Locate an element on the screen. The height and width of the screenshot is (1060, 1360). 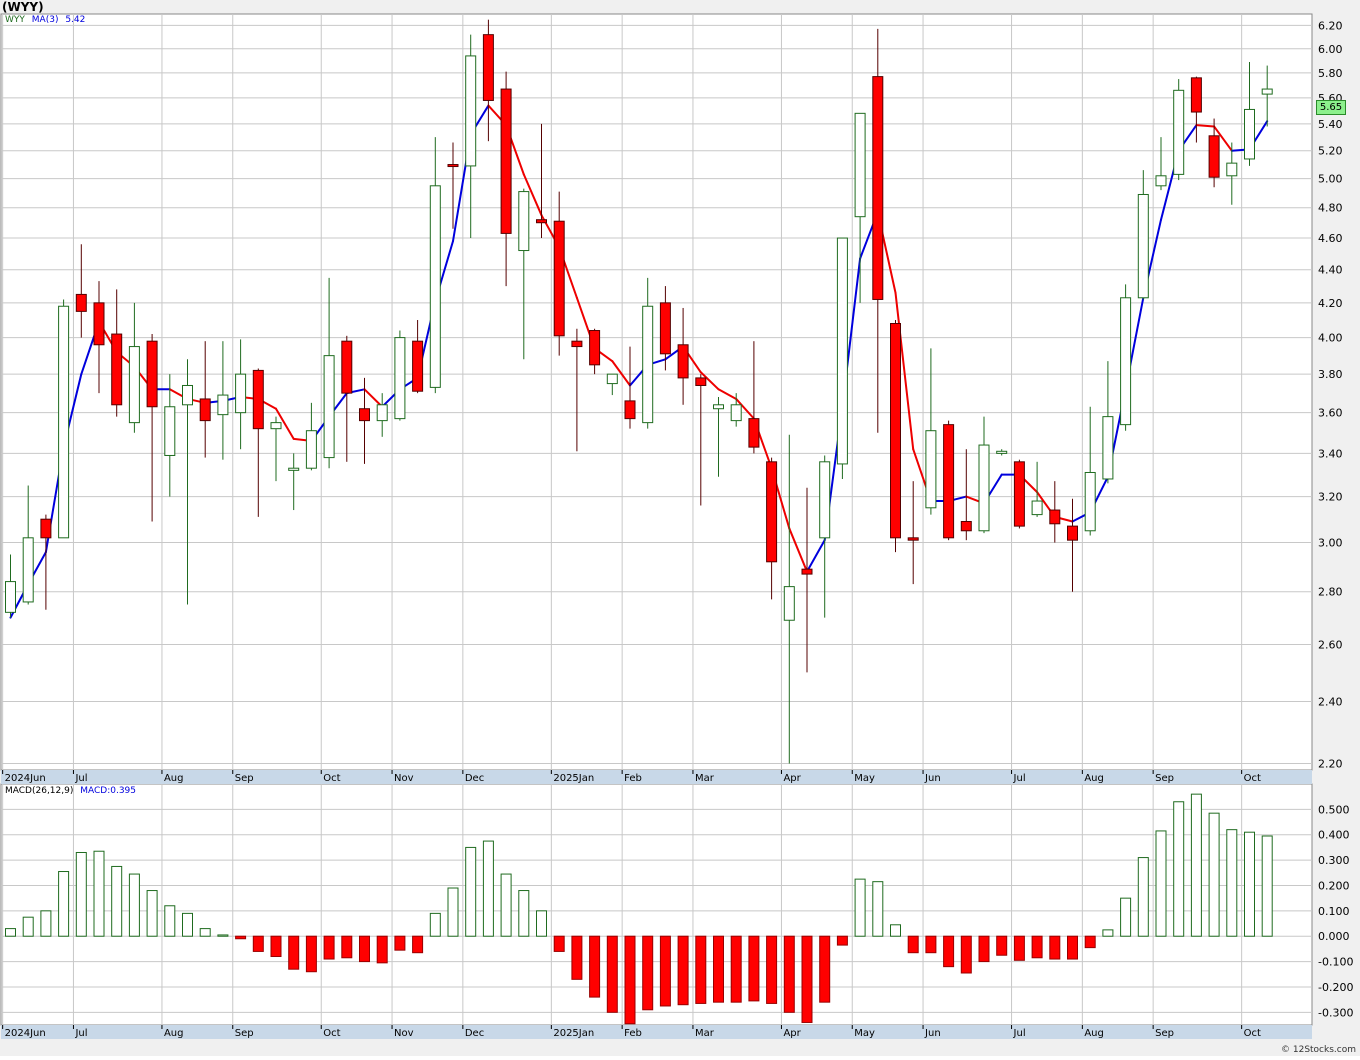
macd-x-tick-label: Oct is located at coordinates (1252, 1033).